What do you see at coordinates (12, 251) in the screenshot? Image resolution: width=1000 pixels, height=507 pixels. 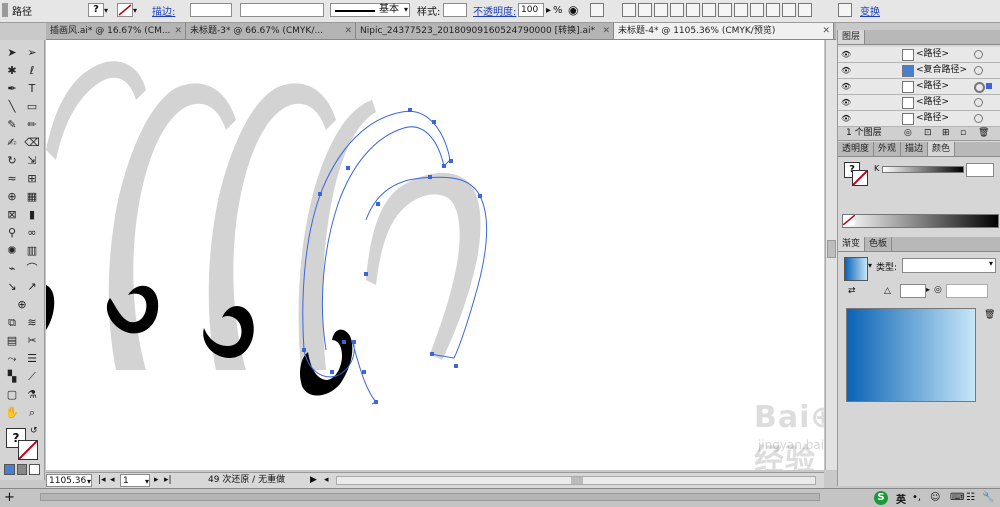 I see `symbol-sprayer-tool-icon: ✺` at bounding box center [12, 251].